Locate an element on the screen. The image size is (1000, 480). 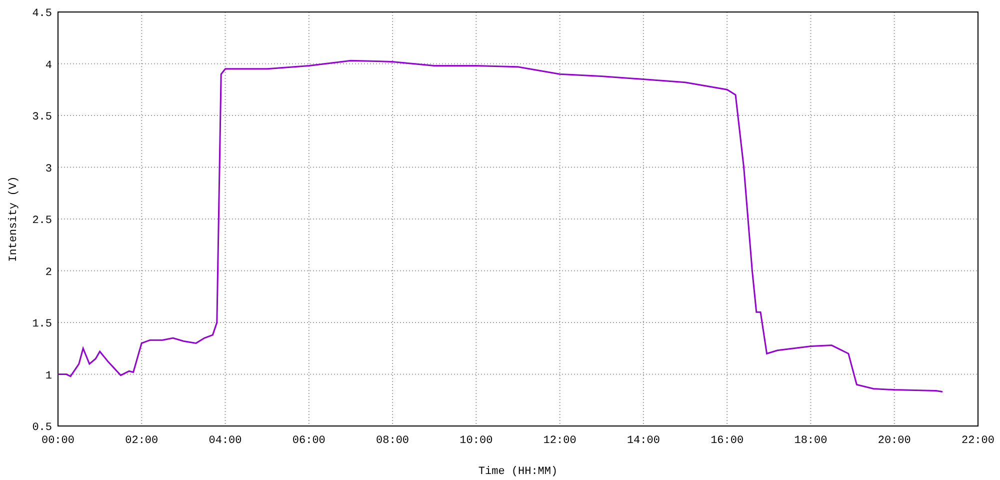
x-tick-label: 00:00 is located at coordinates (58, 441).